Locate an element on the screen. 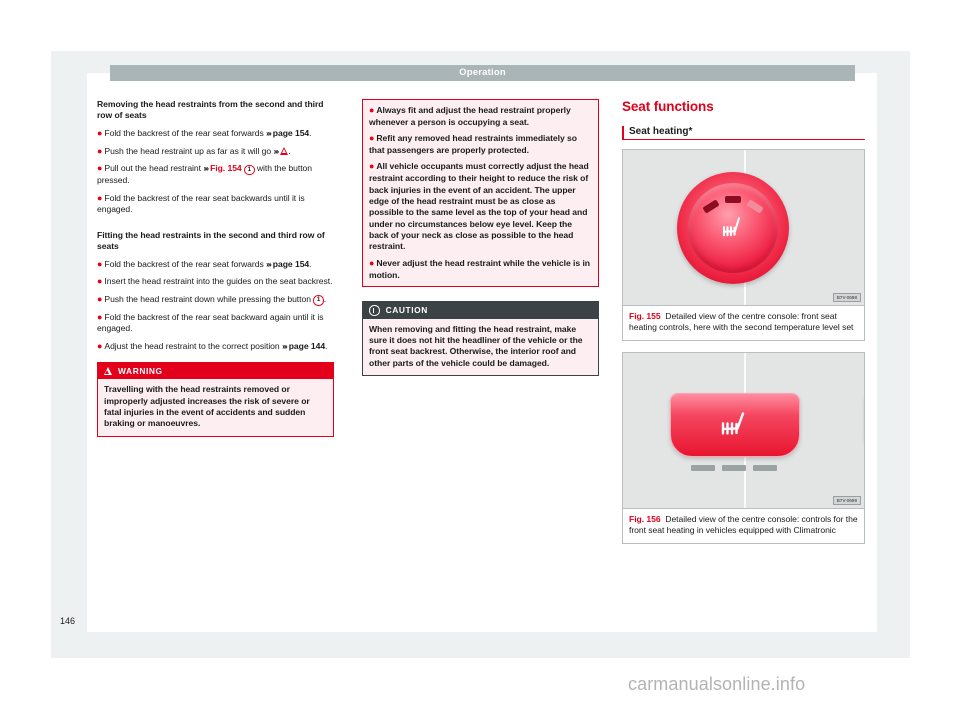  figure-156-label: Fig. 156 is located at coordinates (645, 518).